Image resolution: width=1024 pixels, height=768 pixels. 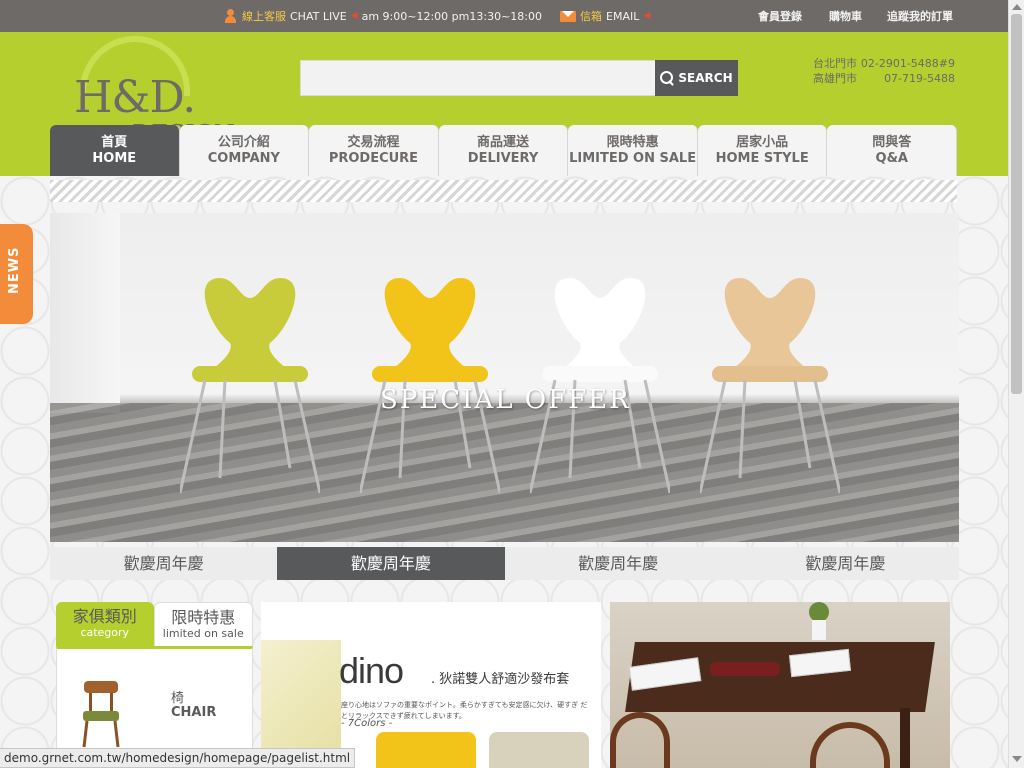 I want to click on chair-thumbnail, so click(x=101, y=714).